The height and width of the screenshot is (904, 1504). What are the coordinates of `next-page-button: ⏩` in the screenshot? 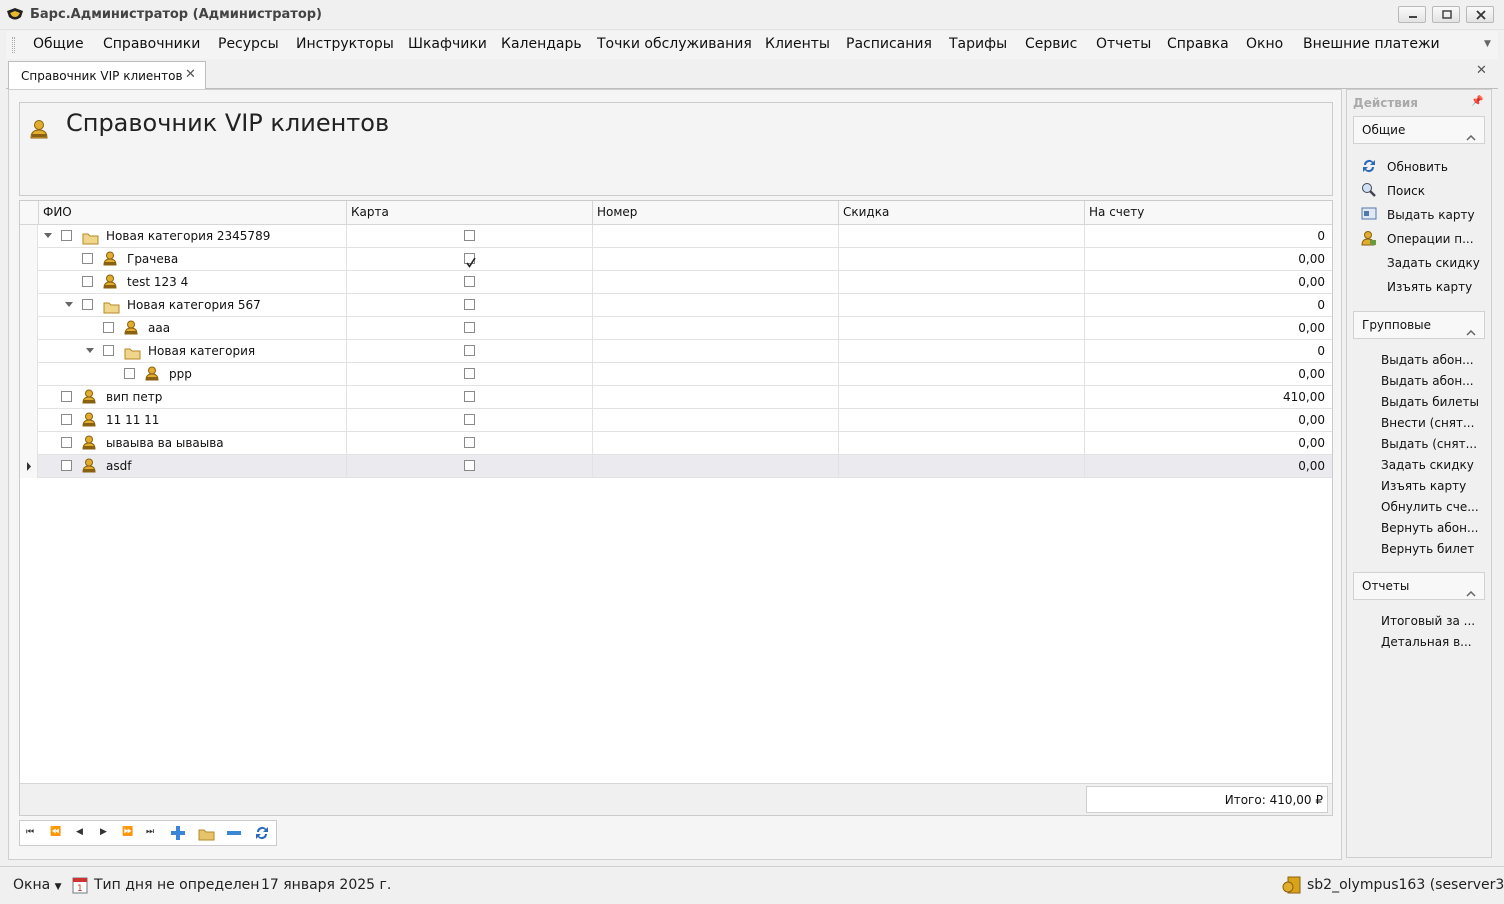 It's located at (127, 832).